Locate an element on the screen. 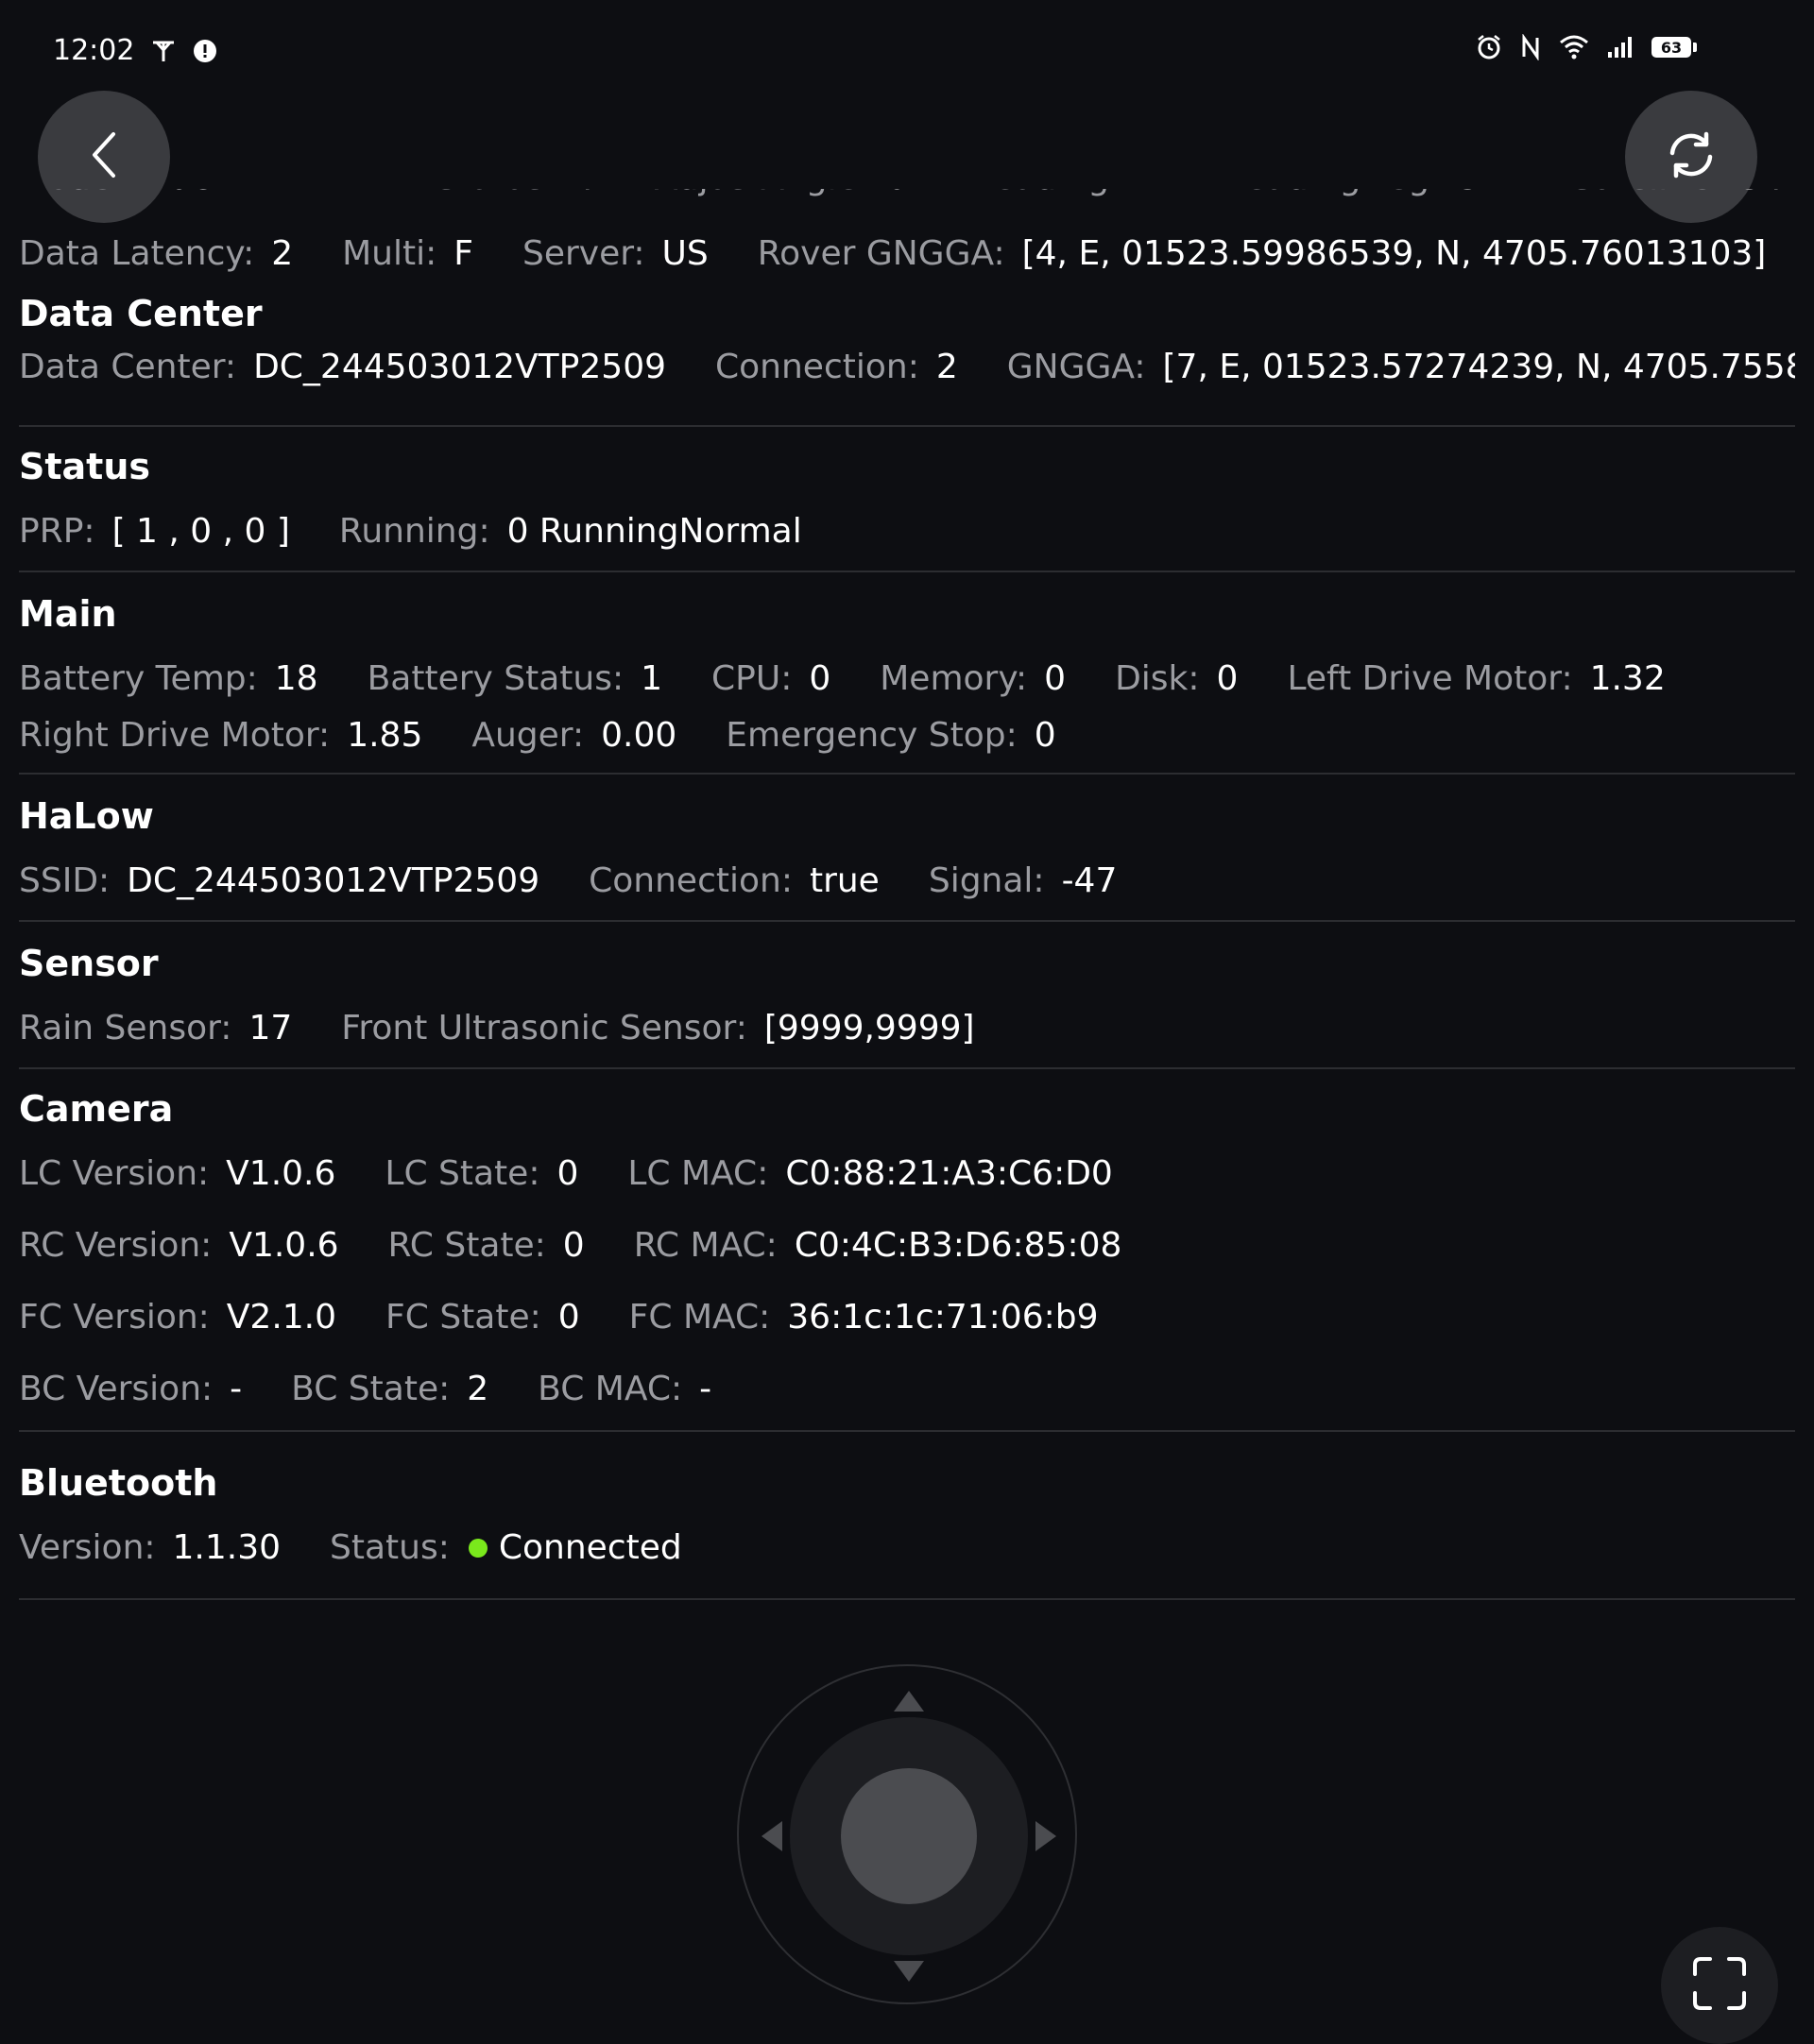  data-center-connection-value: 2 is located at coordinates (947, 367).